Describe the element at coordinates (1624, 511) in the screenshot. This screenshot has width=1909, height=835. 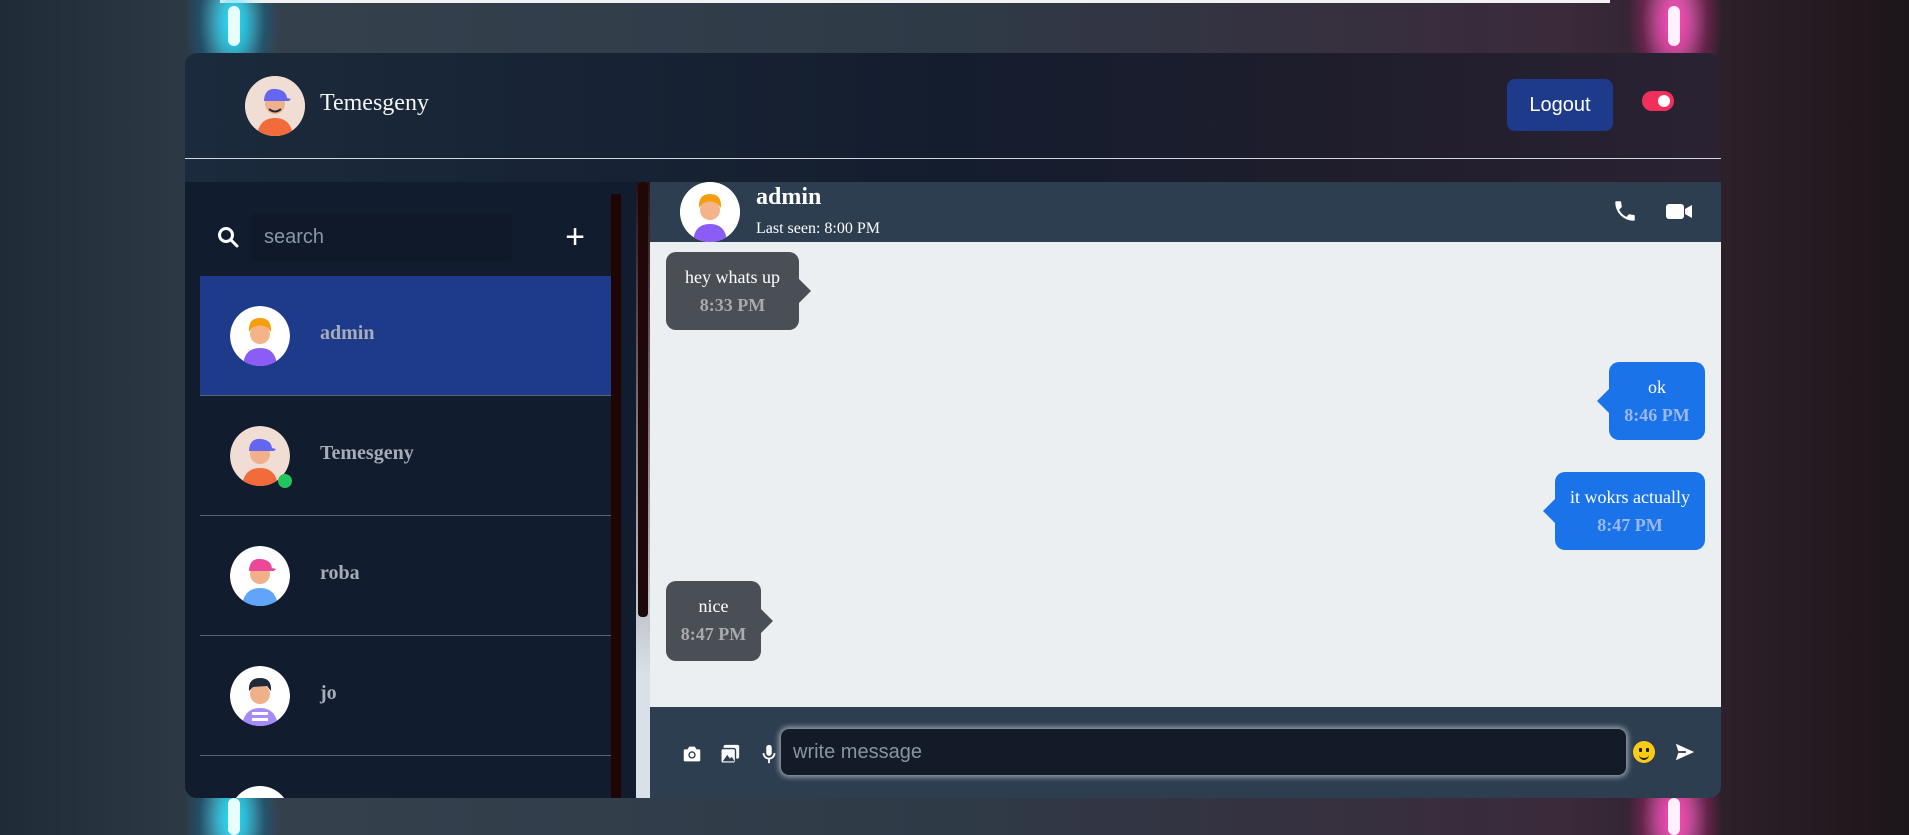
I see `message-bubble-outgoing: it wokrs actually 8:47 PM` at that location.